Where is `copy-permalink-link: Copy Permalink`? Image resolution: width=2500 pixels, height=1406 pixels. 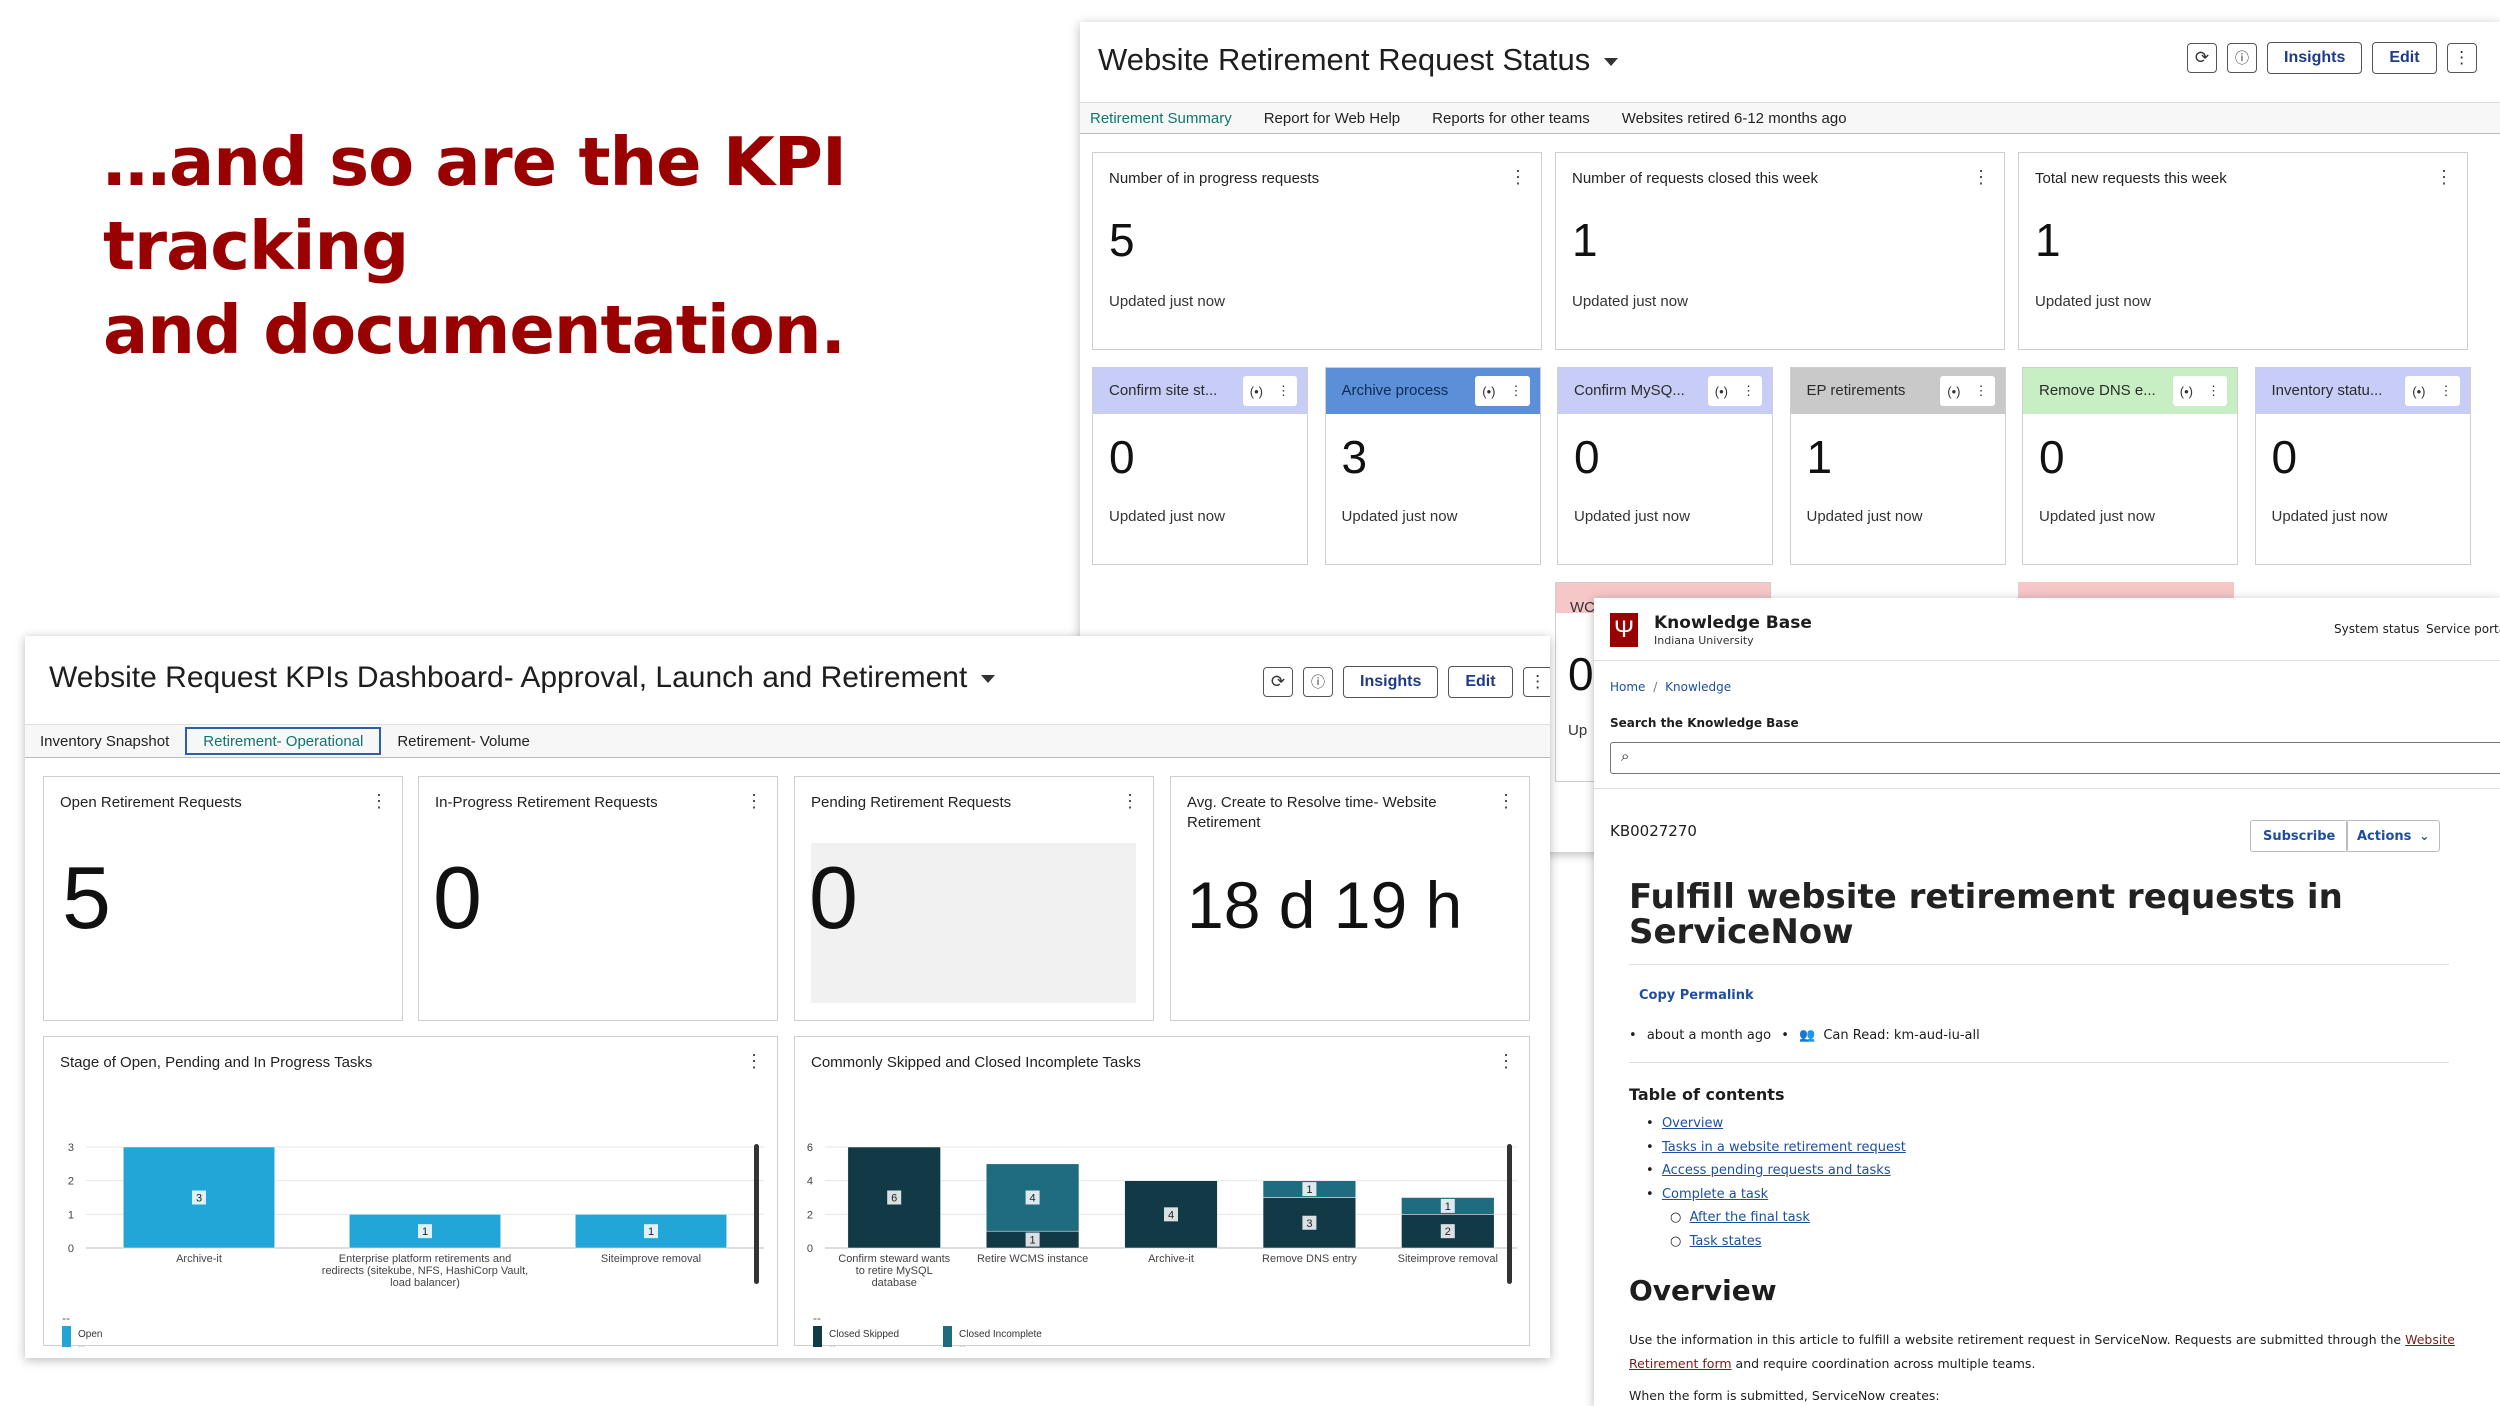
copy-permalink-link: Copy Permalink is located at coordinates (1696, 995).